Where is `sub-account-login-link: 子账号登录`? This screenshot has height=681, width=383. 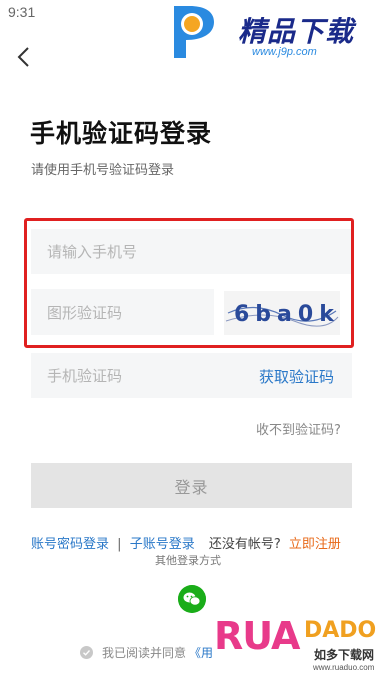 sub-account-login-link: 子账号登录 is located at coordinates (162, 544).